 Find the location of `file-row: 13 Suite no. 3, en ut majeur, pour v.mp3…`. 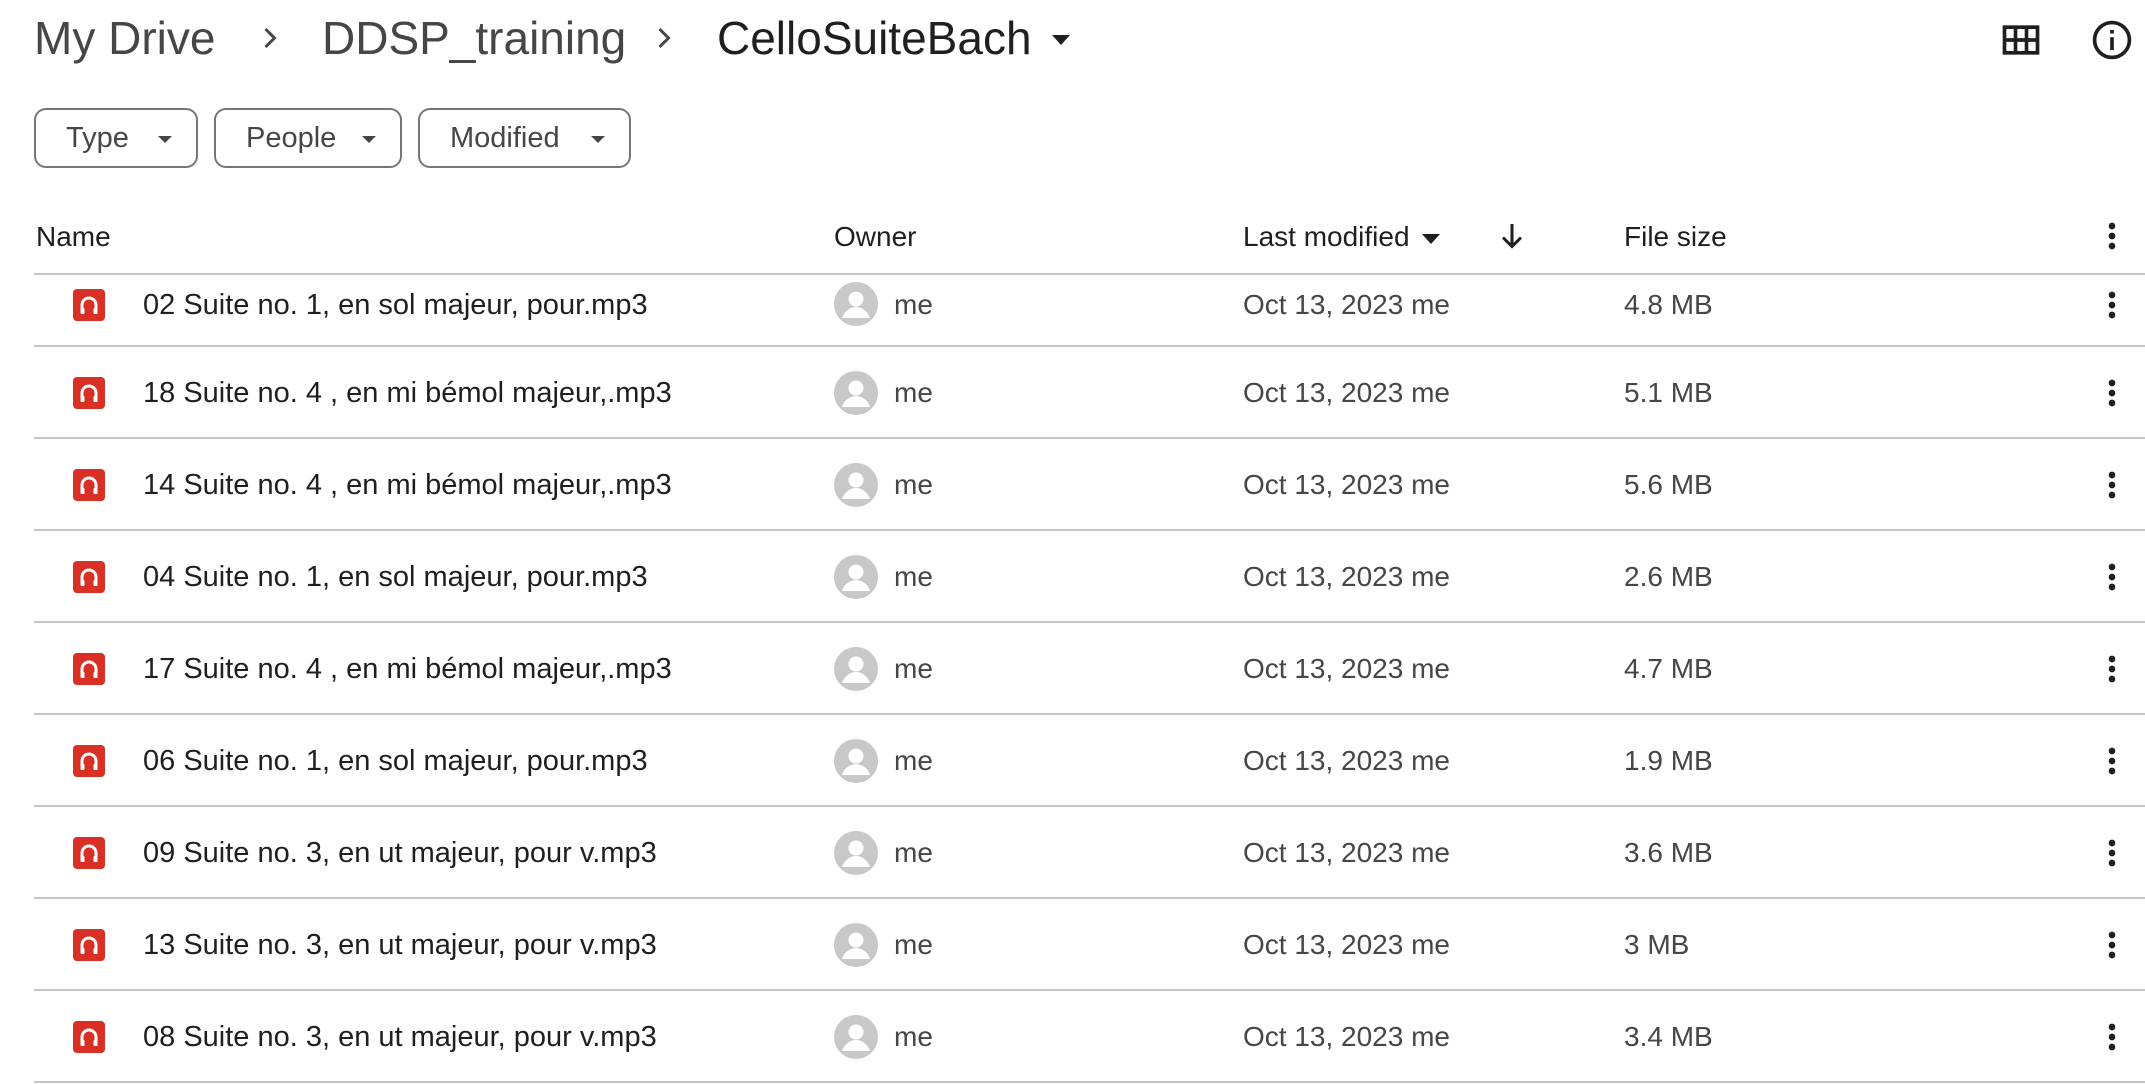

file-row: 13 Suite no. 3, en ut majeur, pour v.mp3… is located at coordinates (1072, 945).